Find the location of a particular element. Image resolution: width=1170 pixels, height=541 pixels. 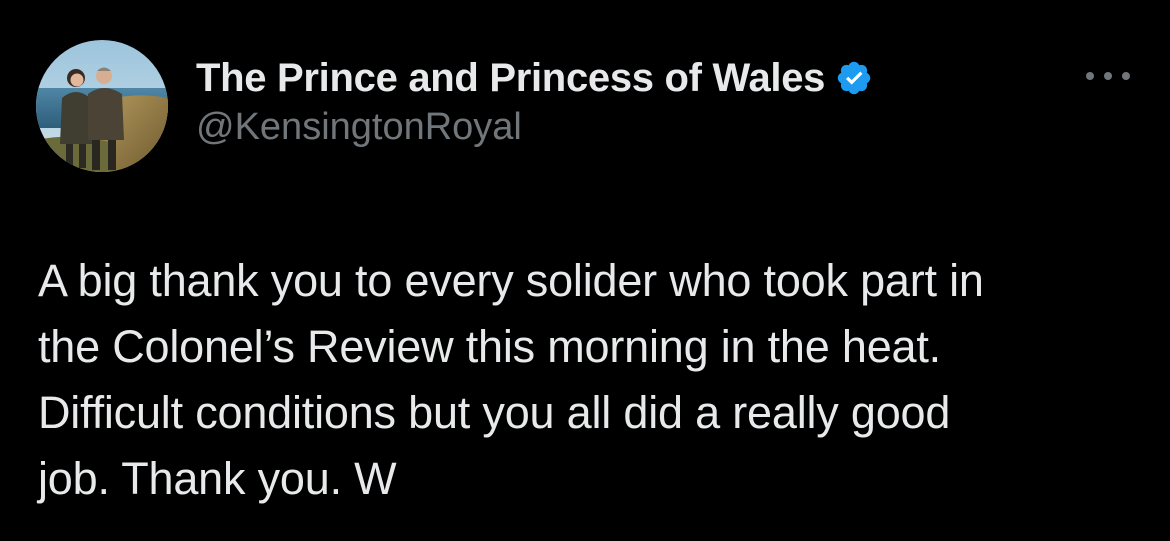

avatar-photo is located at coordinates (102, 106).